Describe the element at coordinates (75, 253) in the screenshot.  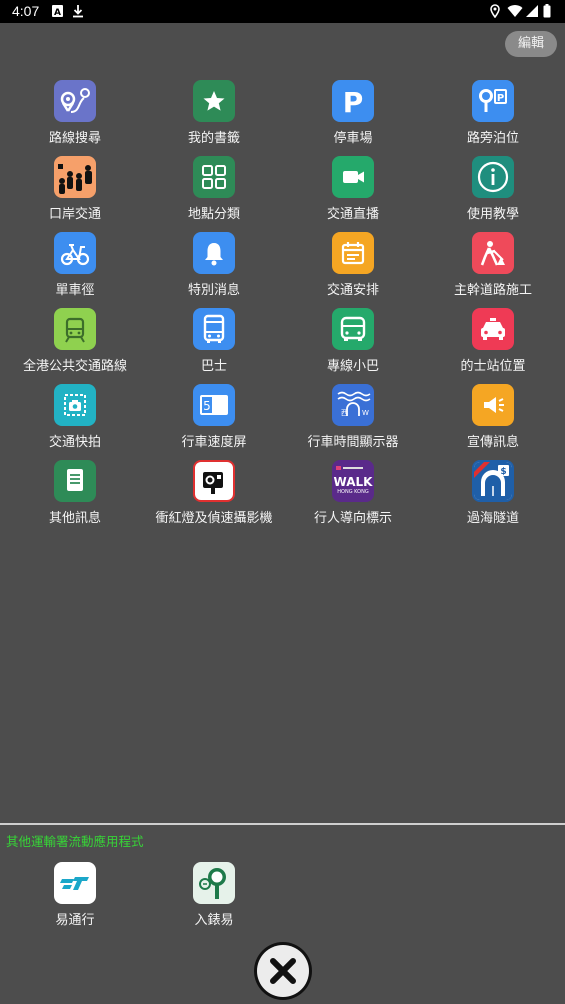
I see `bicycle-icon` at that location.